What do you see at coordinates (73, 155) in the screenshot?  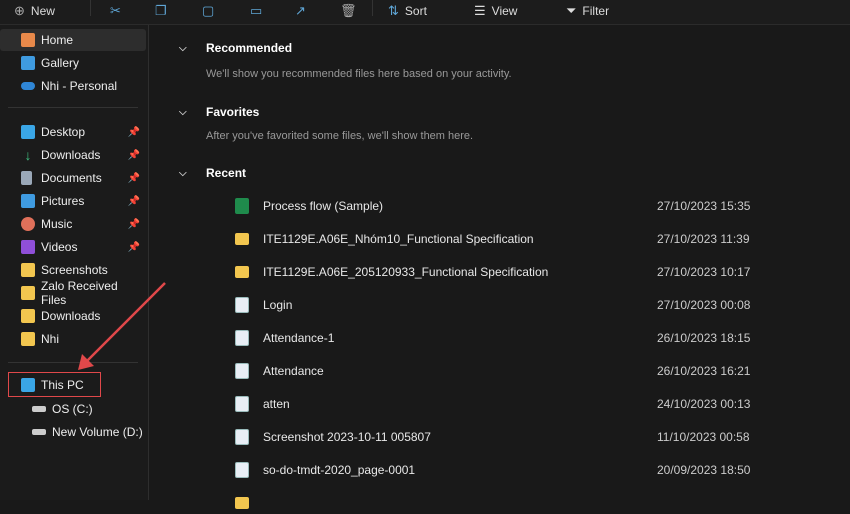 I see `sidebar-item-downloads: ↓ Downloads 📌` at bounding box center [73, 155].